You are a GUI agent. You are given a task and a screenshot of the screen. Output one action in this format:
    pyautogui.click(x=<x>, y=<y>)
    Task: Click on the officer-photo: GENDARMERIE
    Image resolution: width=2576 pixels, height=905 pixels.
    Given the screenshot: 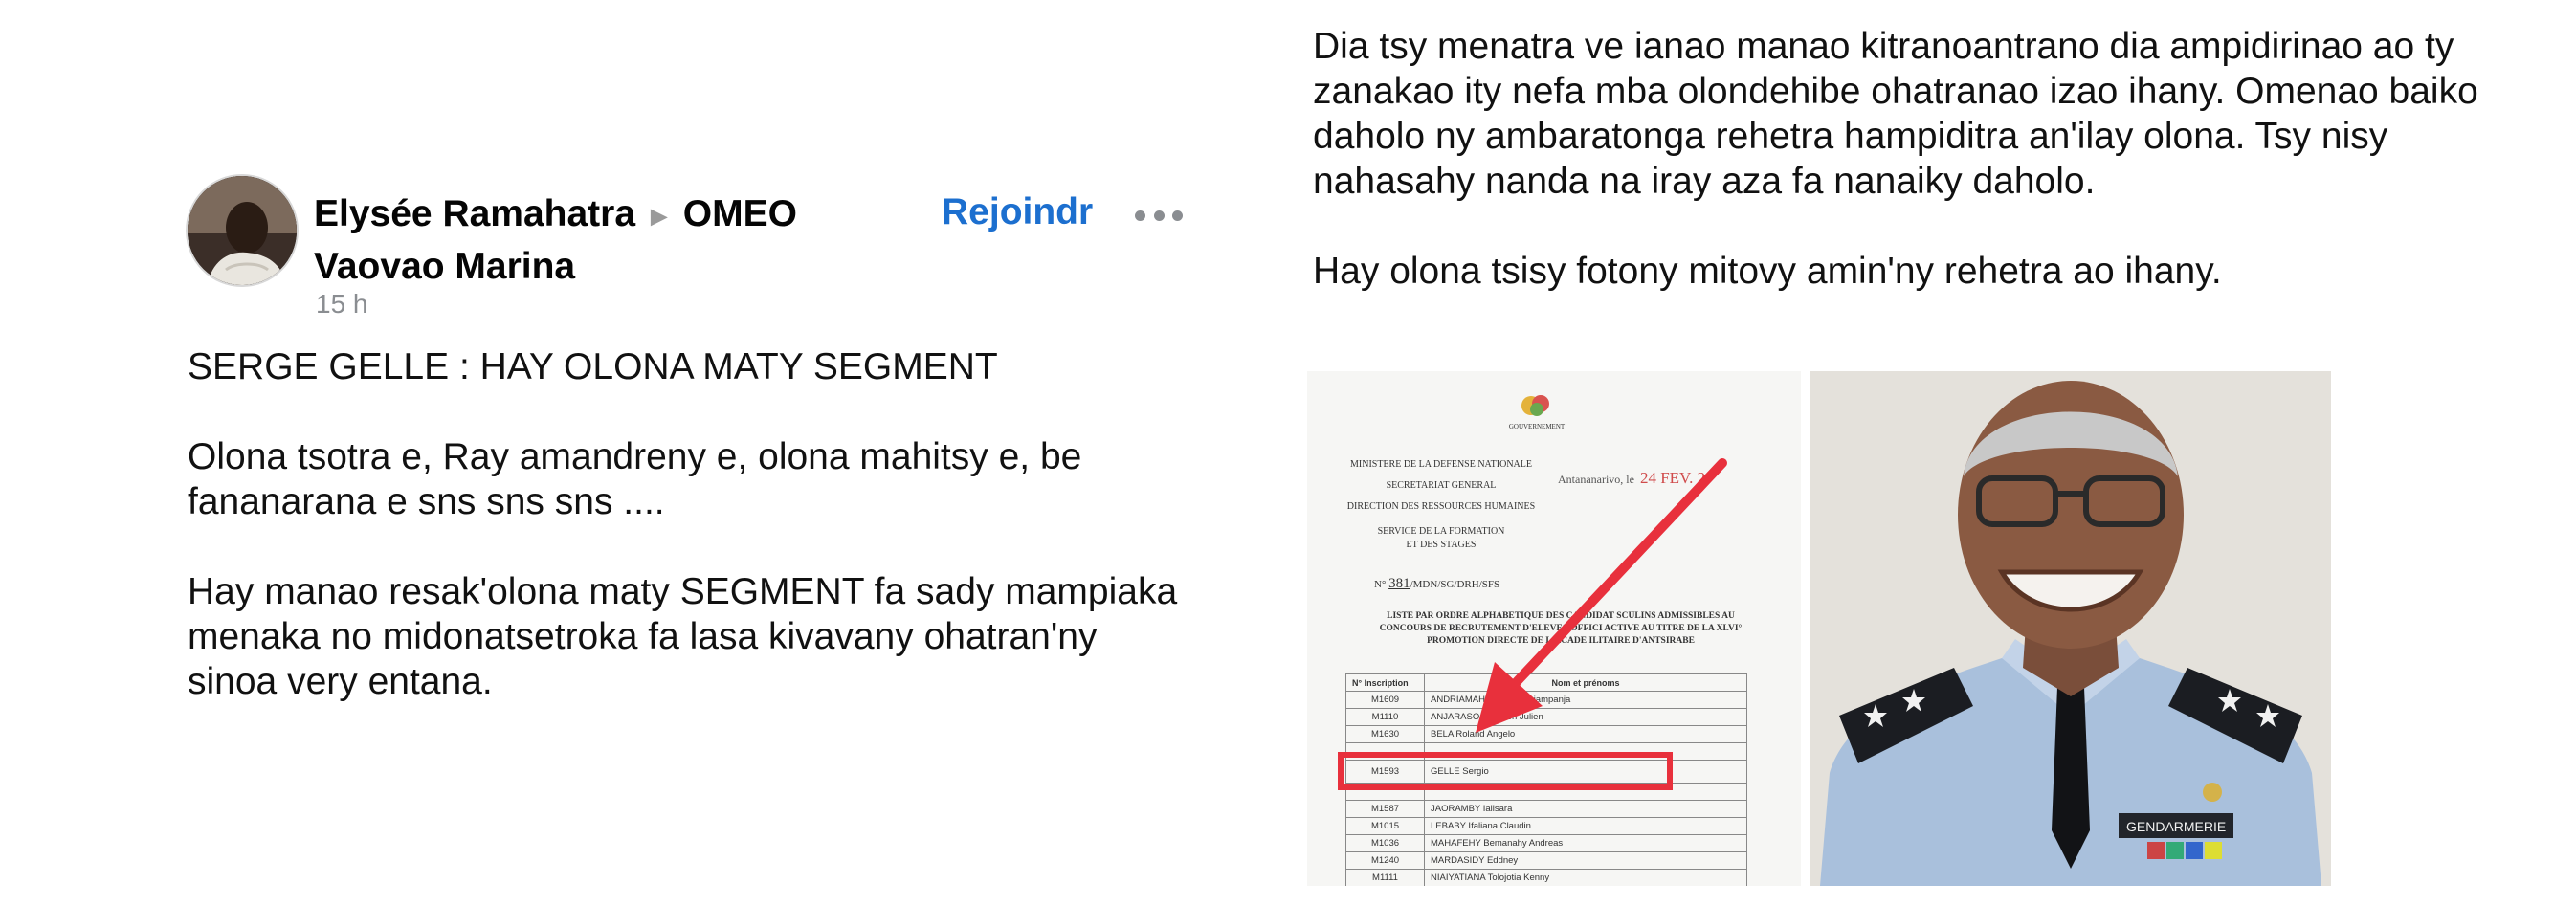 What is the action you would take?
    pyautogui.click(x=2070, y=628)
    